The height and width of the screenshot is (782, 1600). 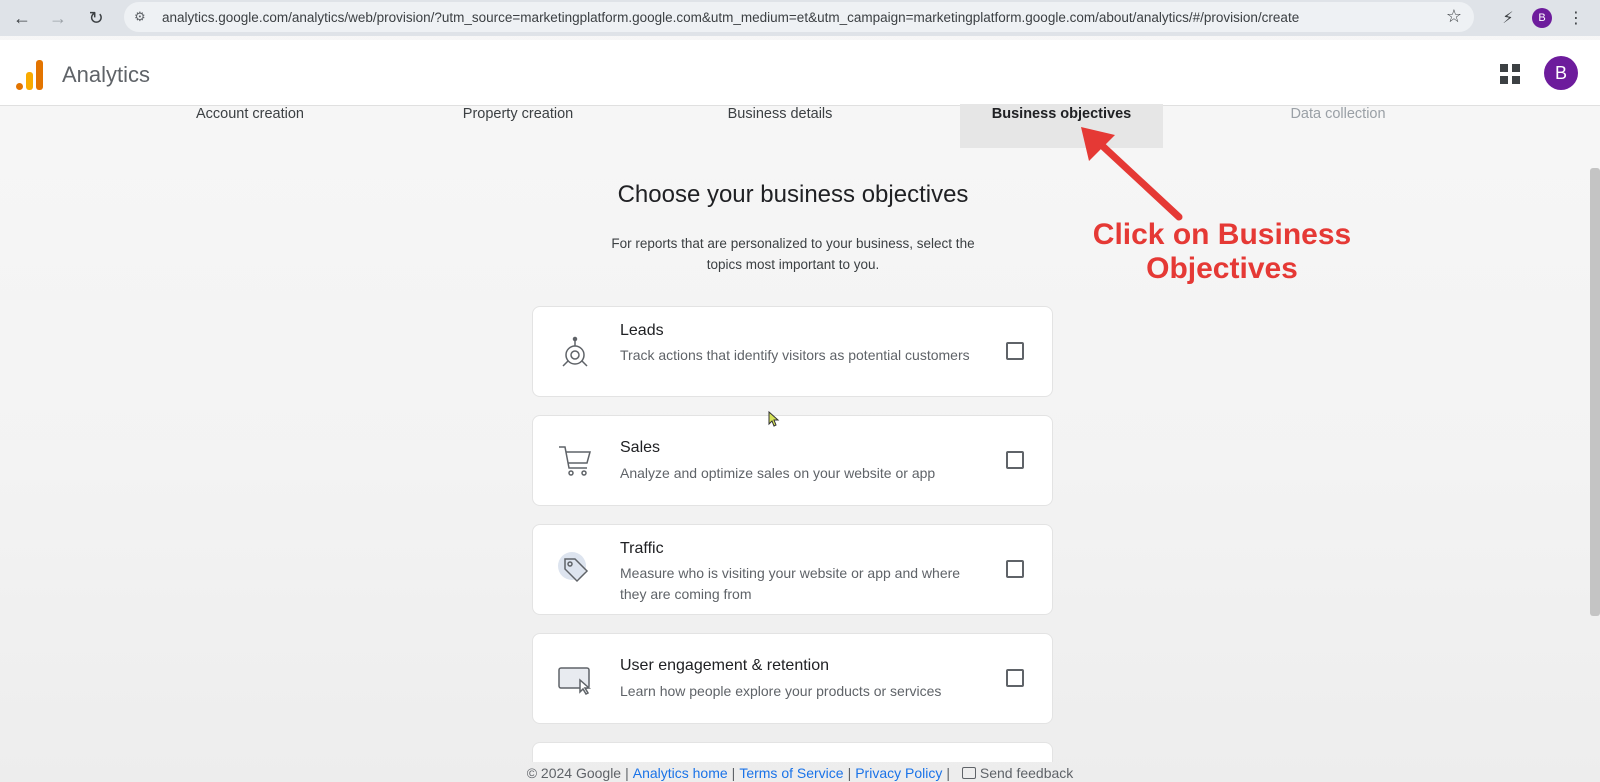 I want to click on app-header: Analytics B, so click(x=800, y=73).